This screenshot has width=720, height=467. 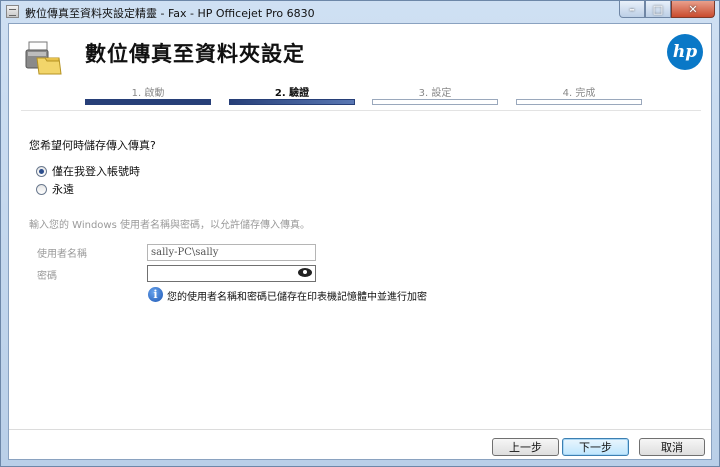 What do you see at coordinates (92, 145) in the screenshot?
I see `save-question: 您希望何時儲存傳入傳真?` at bounding box center [92, 145].